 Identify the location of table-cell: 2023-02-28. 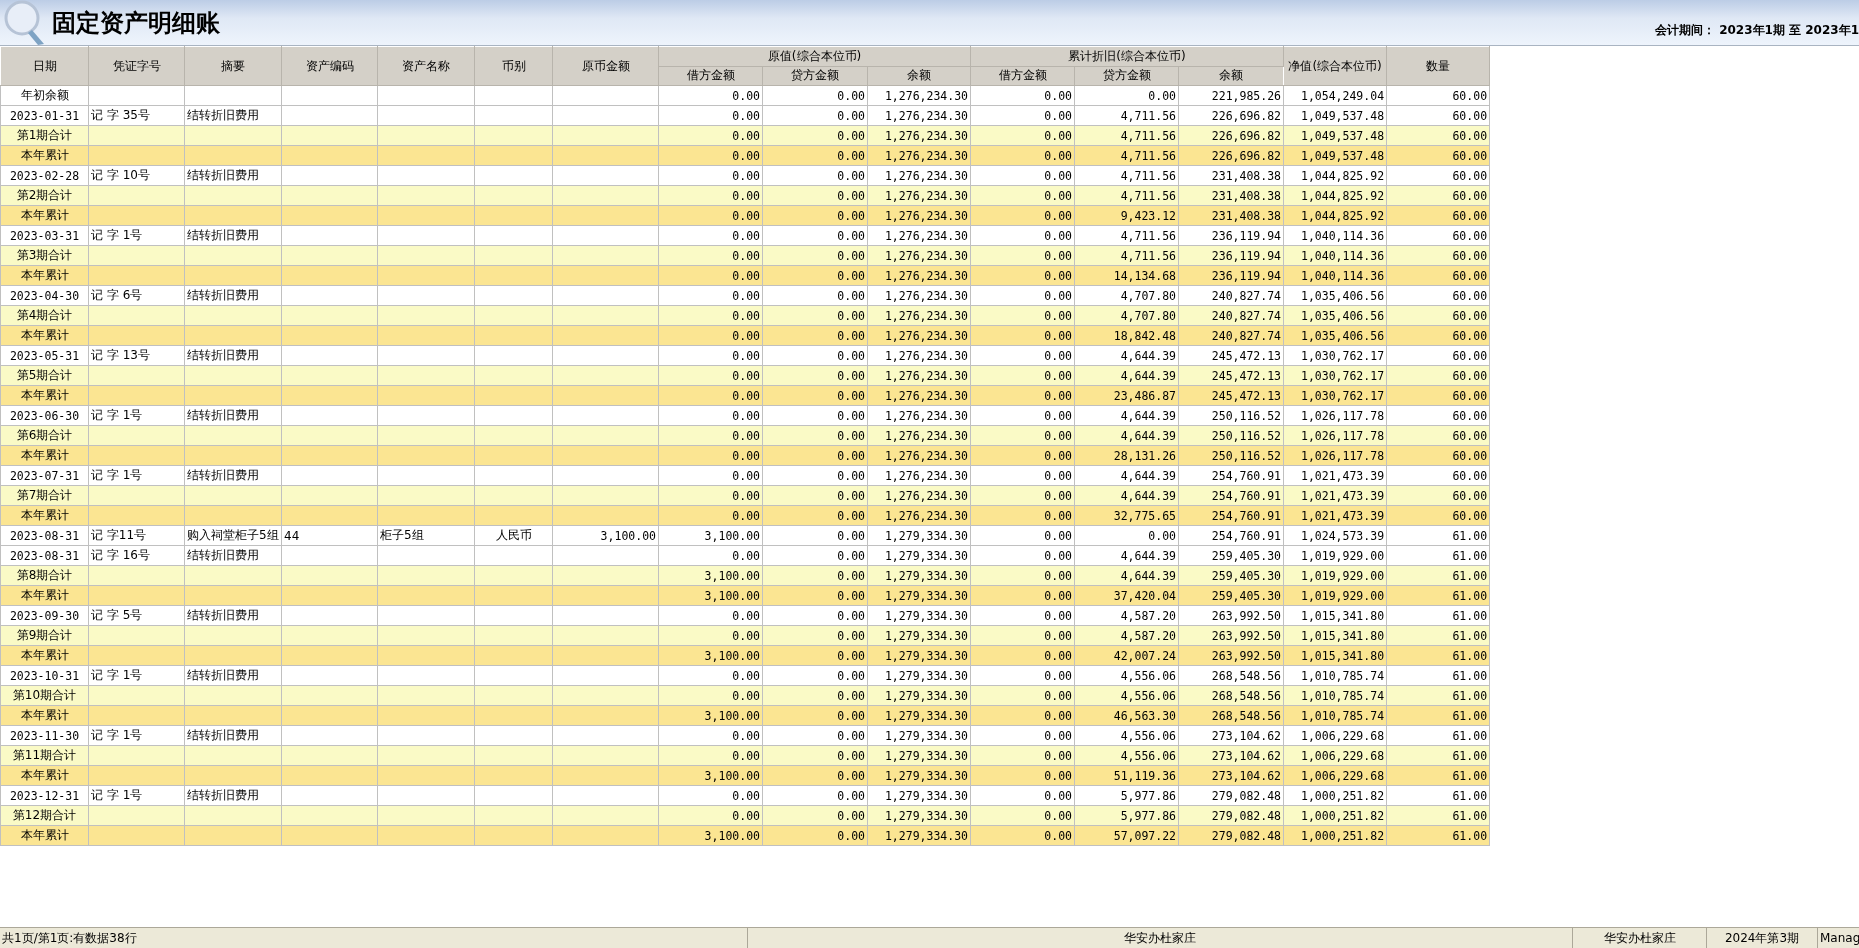
(44, 175).